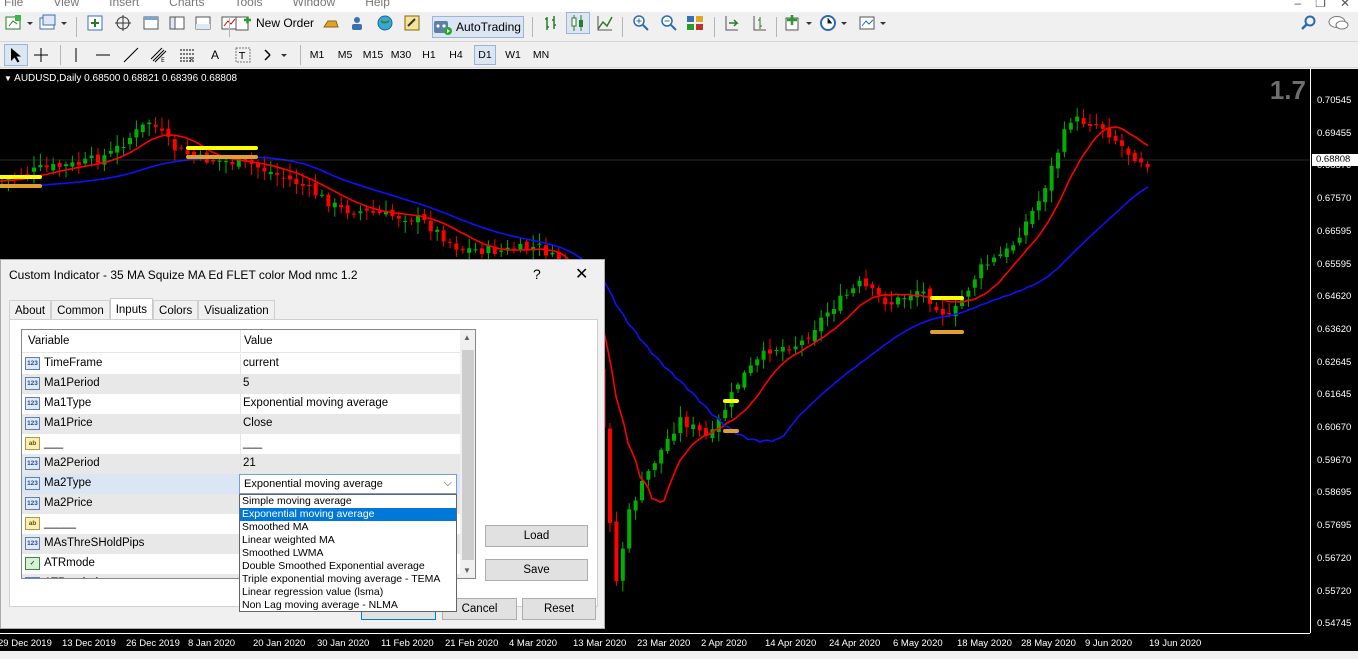 Image resolution: width=1358 pixels, height=659 pixels. Describe the element at coordinates (348, 527) in the screenshot. I see `dropdown-option: Smoothed MA` at that location.